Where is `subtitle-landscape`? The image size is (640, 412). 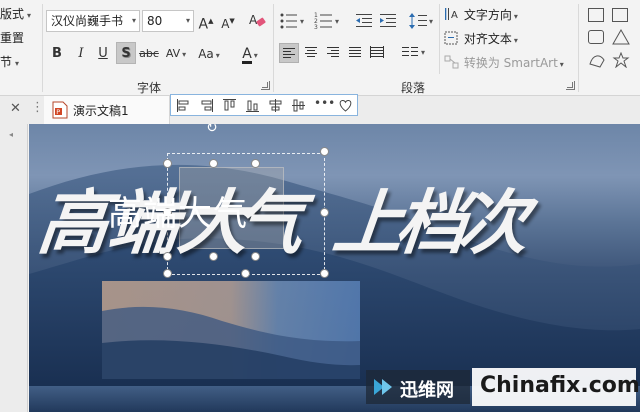
subtitle-landscape is located at coordinates (231, 342).